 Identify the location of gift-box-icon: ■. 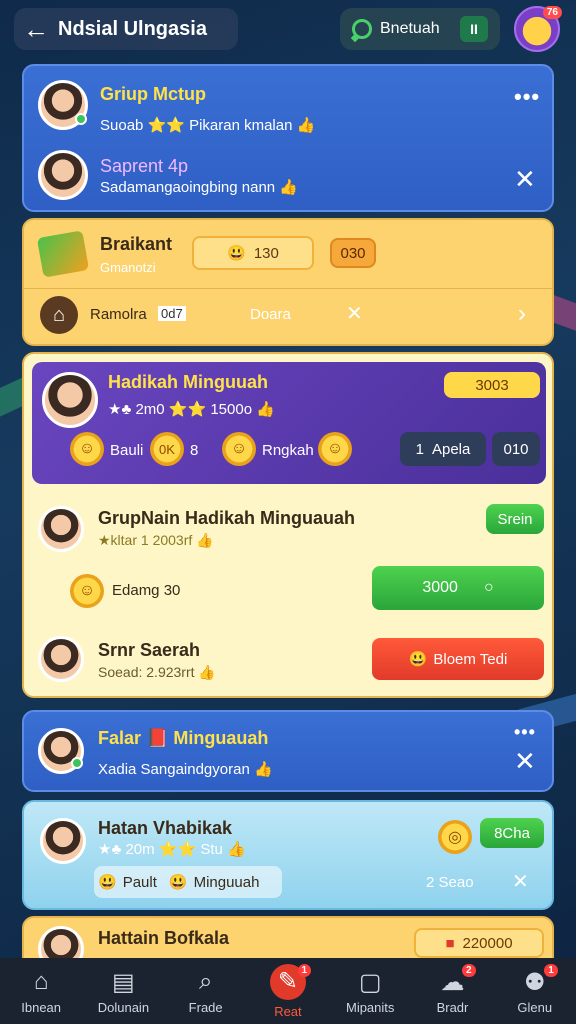
(450, 943).